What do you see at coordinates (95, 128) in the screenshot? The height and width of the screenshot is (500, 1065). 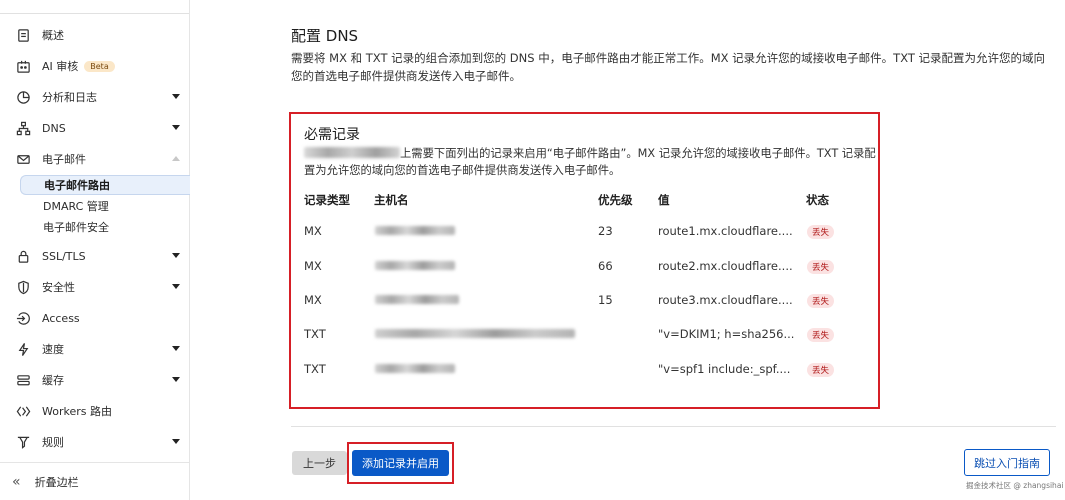 I see `sidebar-item-dns: DNS` at bounding box center [95, 128].